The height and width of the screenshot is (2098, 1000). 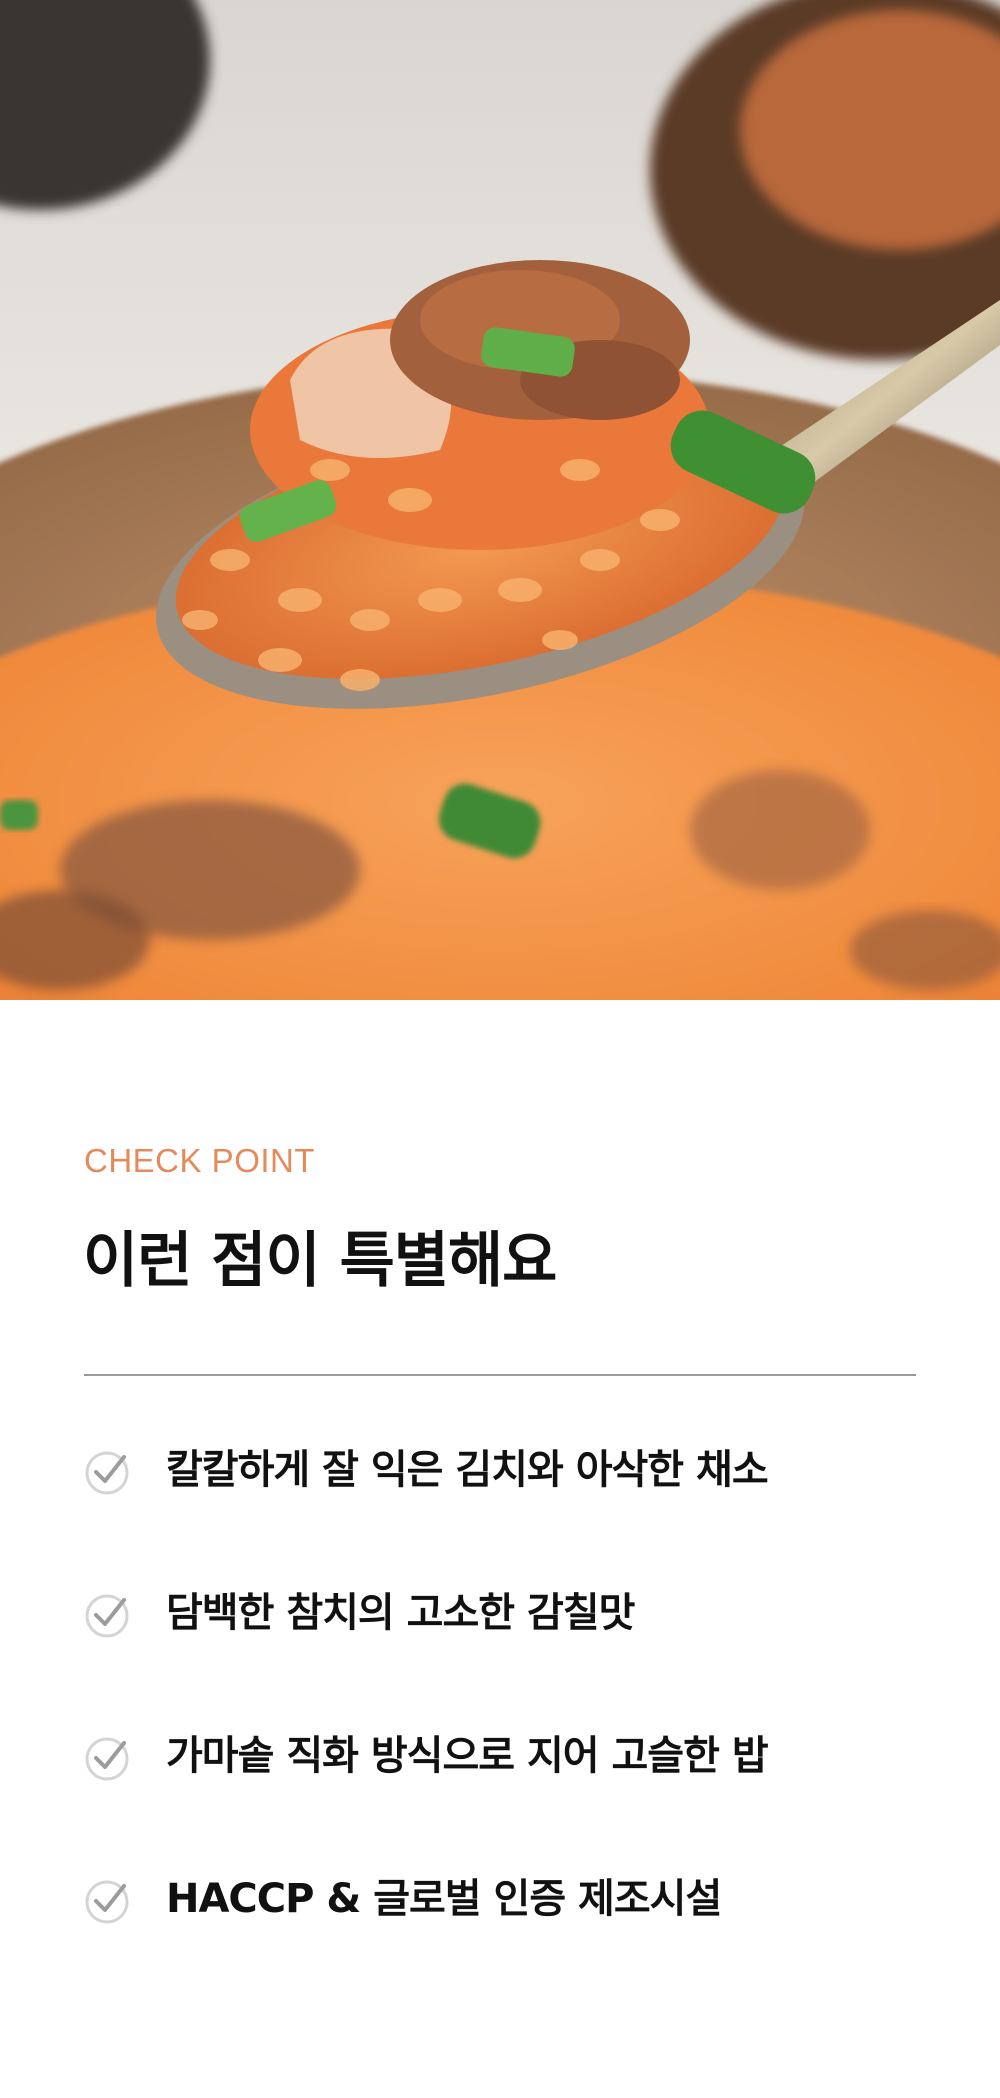 I want to click on feature-text: 담백한 참치의 고소한 감칠맛, so click(x=400, y=1613).